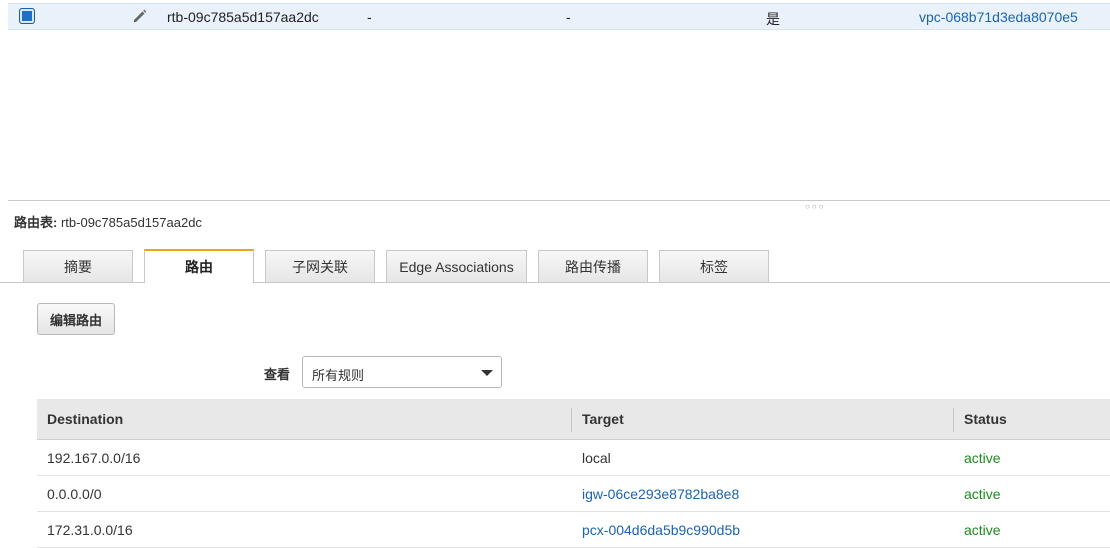  What do you see at coordinates (140, 16) in the screenshot?
I see `pencil-icon` at bounding box center [140, 16].